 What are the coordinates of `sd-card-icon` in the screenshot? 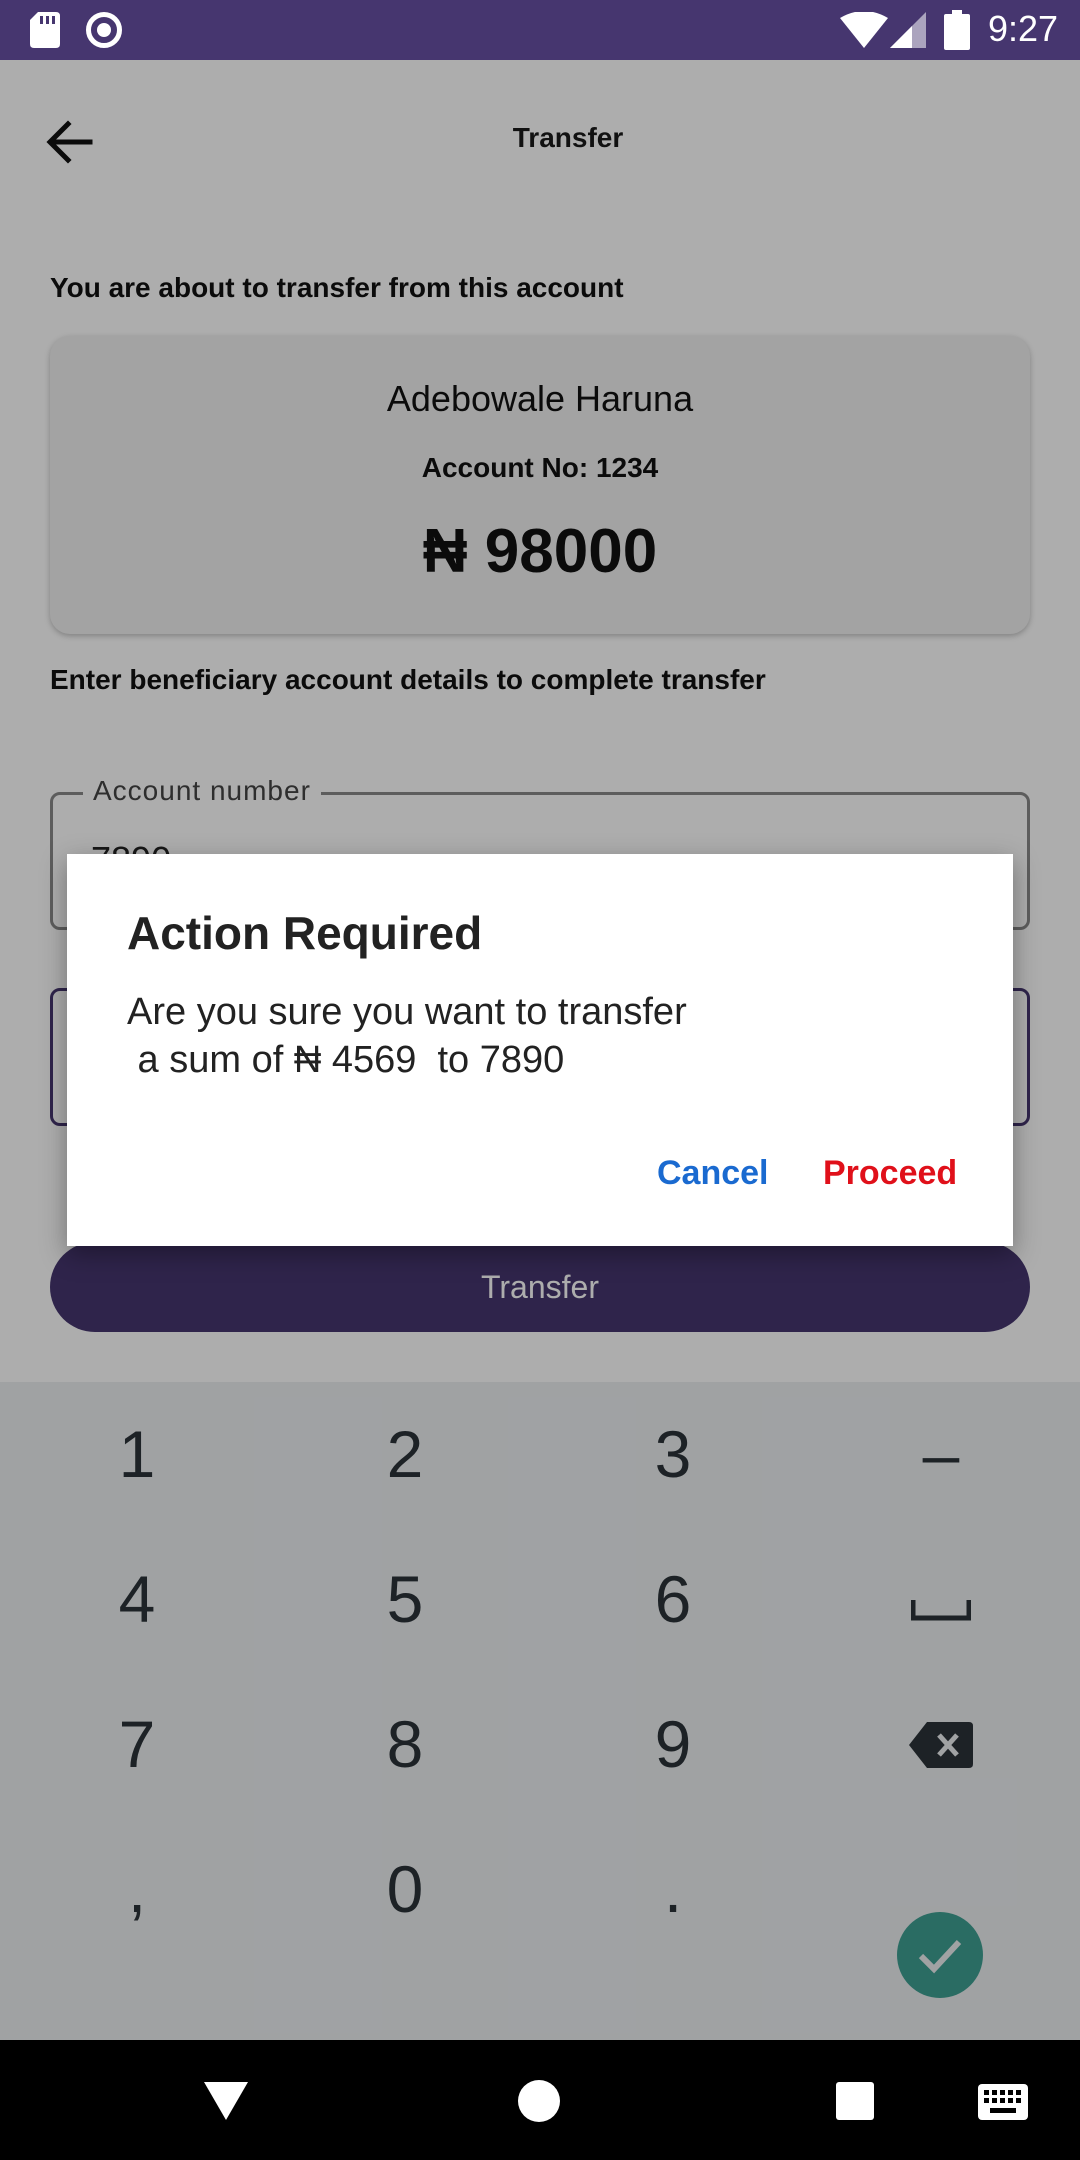 It's located at (45, 30).